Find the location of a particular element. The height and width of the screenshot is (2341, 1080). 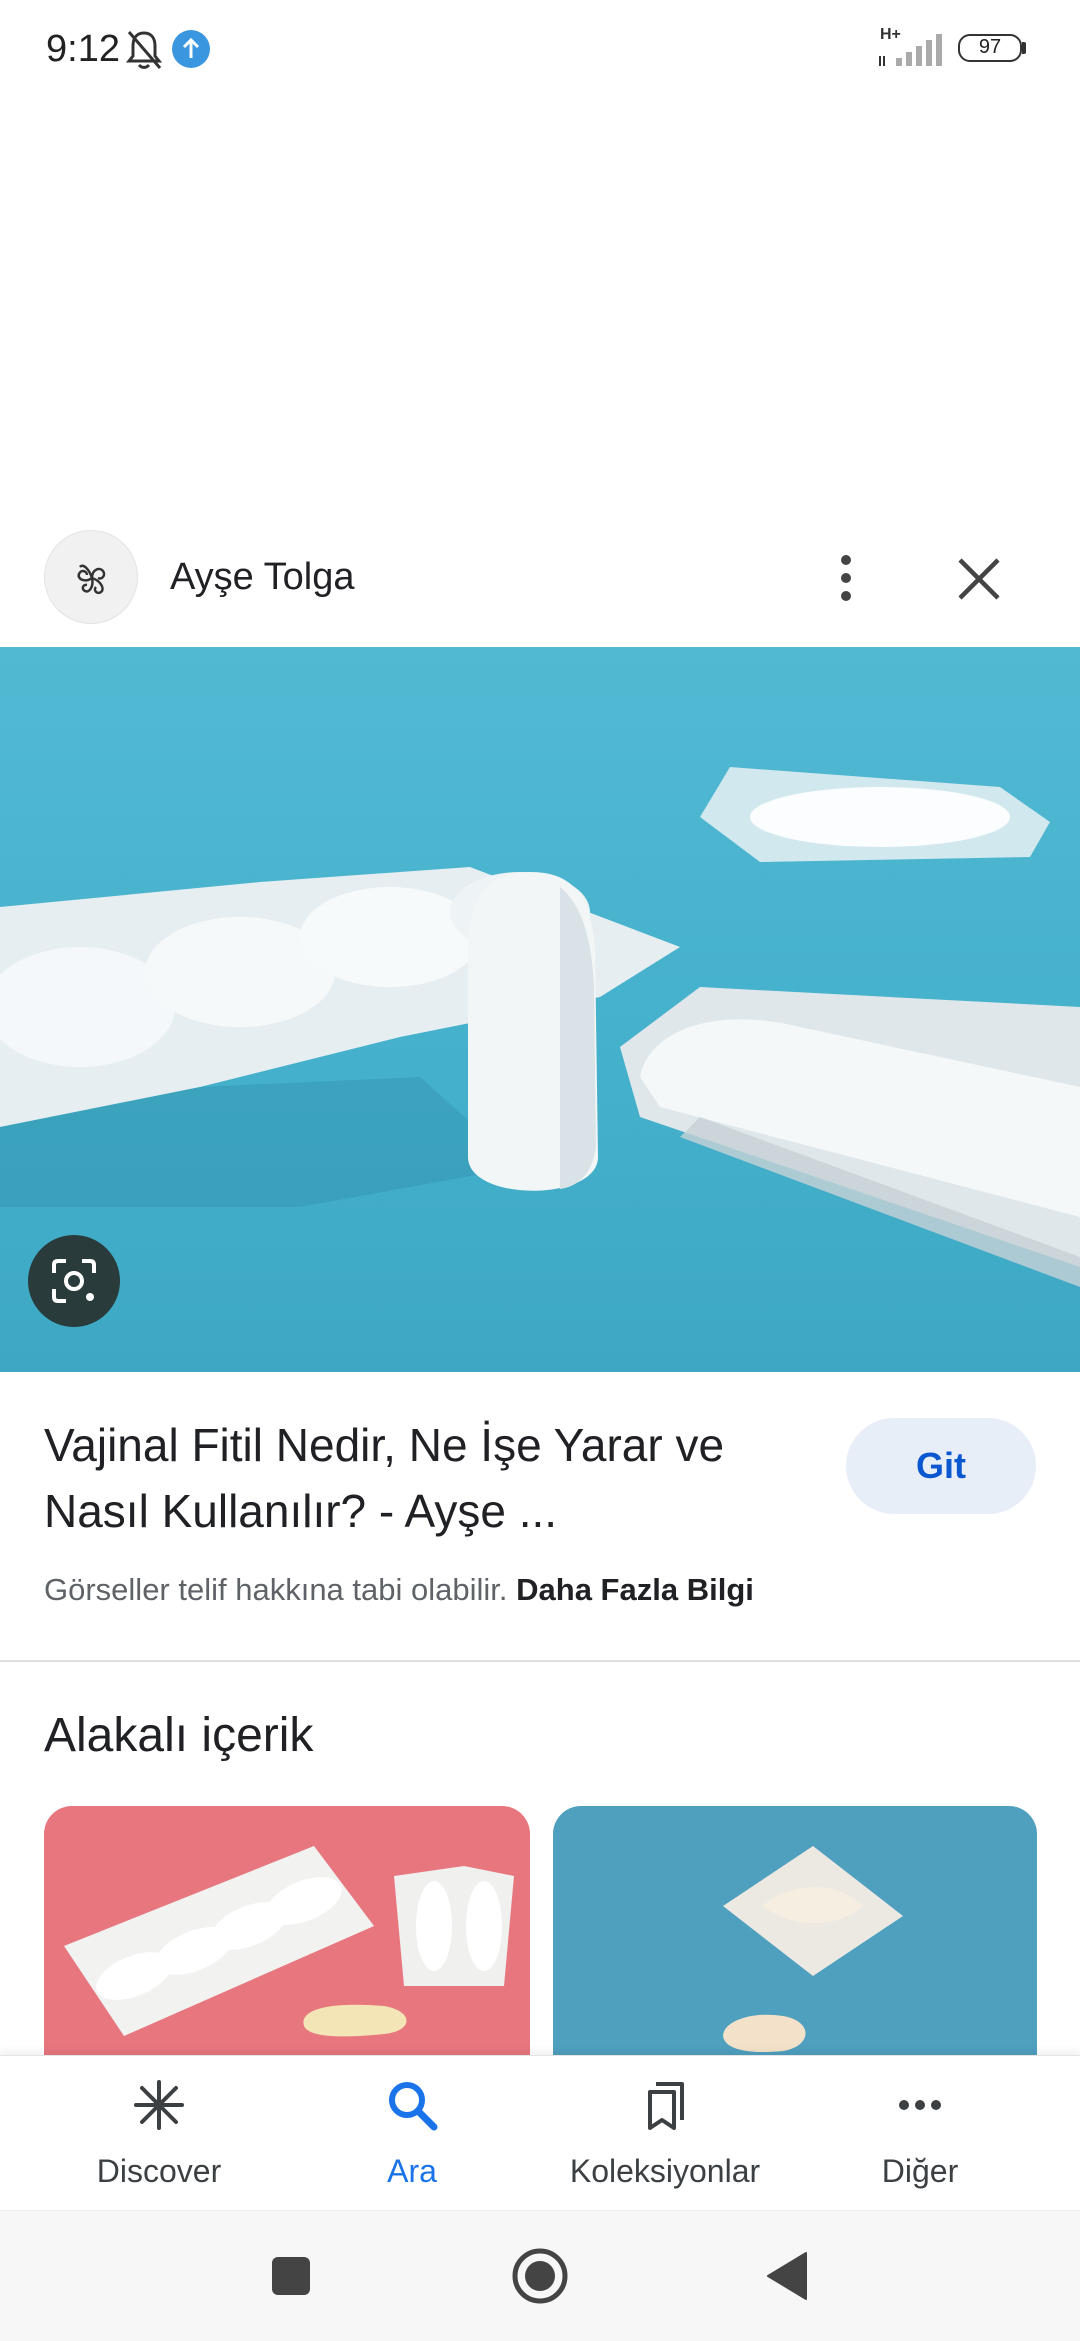

copyright-text: Görseller telif hakkına tabi olabilir. is located at coordinates (276, 1589).